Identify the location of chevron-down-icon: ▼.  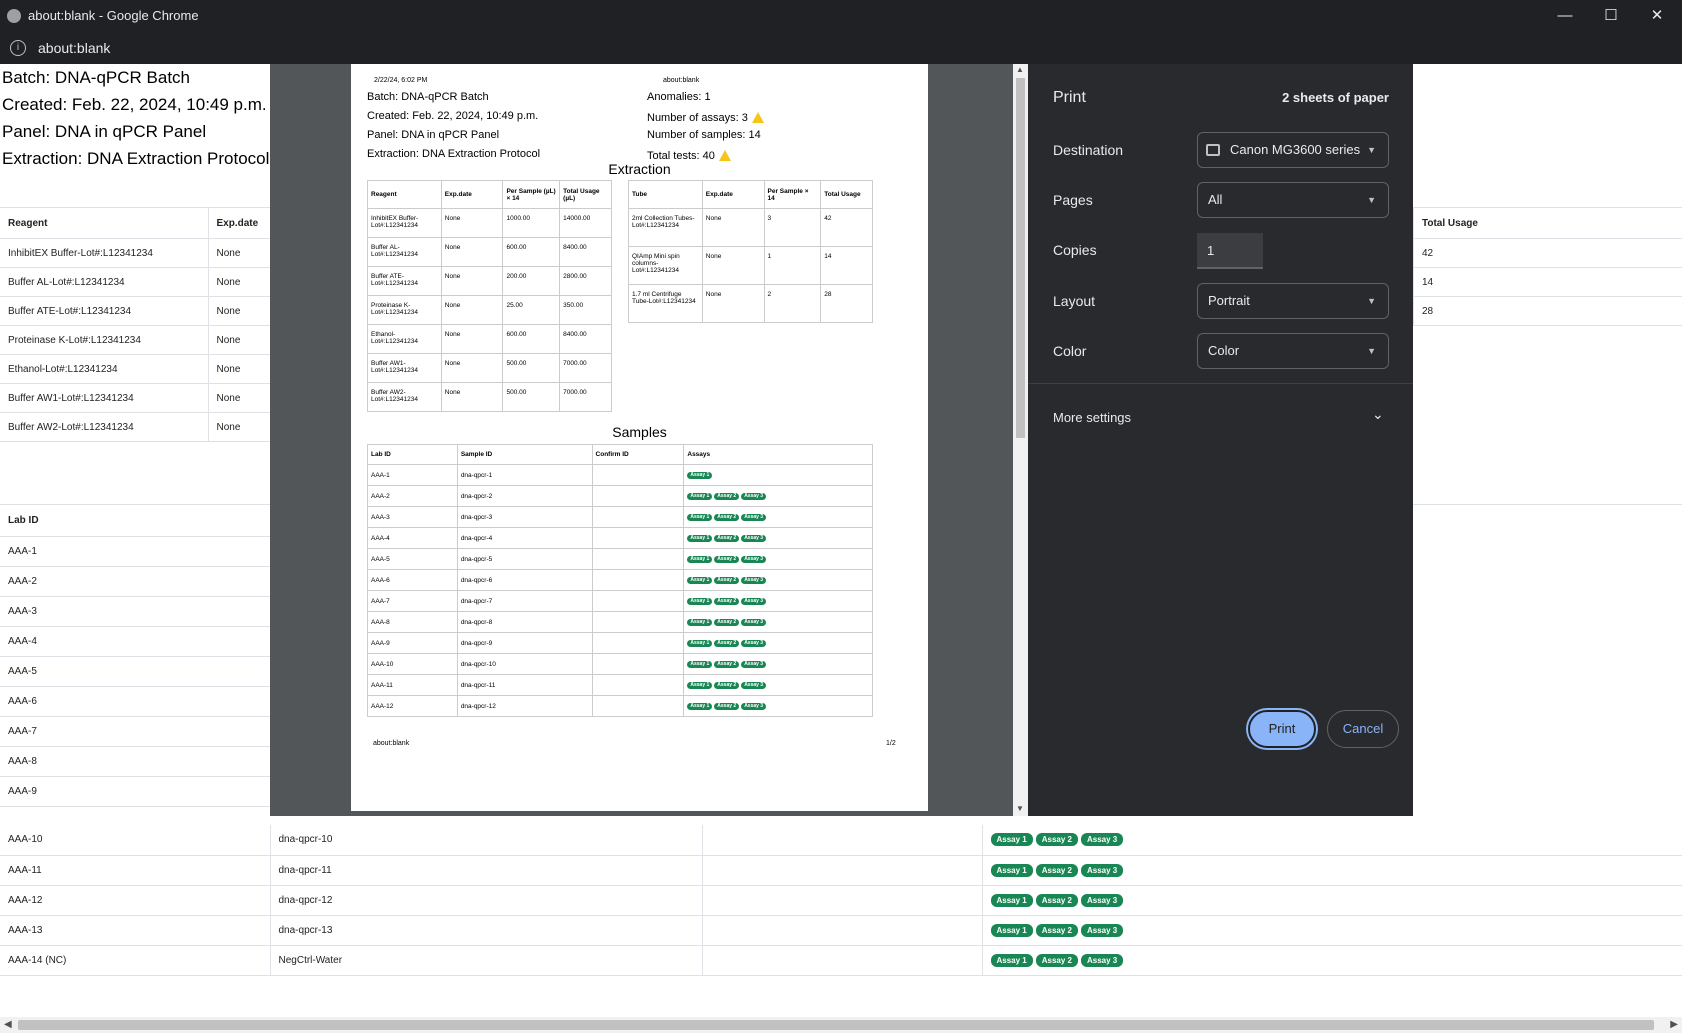
(1371, 351).